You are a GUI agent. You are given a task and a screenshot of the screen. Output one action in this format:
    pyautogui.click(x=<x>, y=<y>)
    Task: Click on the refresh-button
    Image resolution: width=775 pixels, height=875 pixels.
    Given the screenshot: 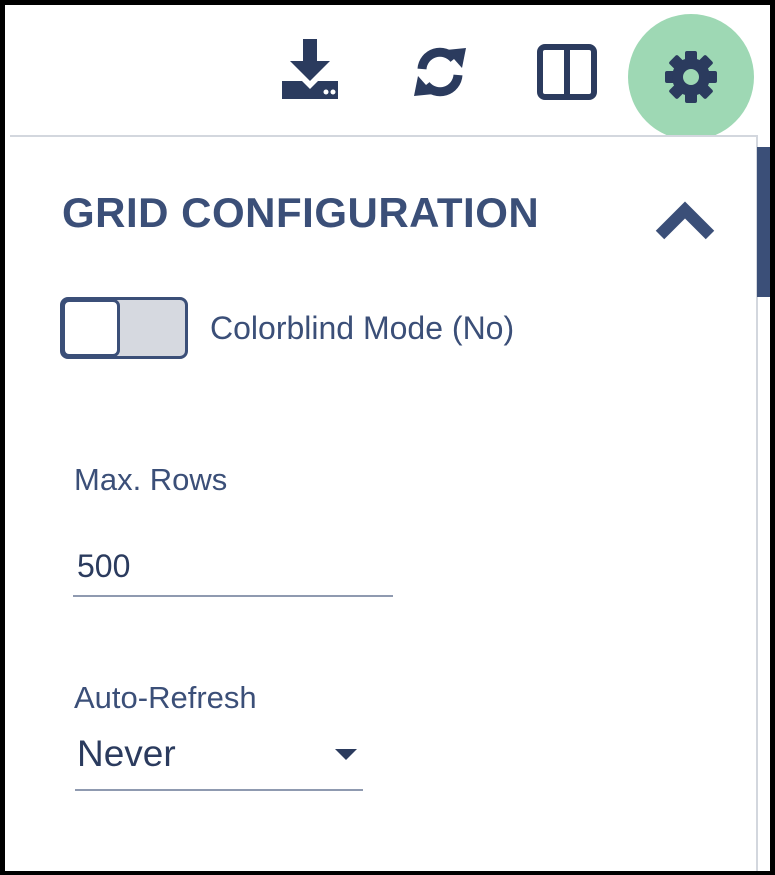 What is the action you would take?
    pyautogui.click(x=440, y=72)
    